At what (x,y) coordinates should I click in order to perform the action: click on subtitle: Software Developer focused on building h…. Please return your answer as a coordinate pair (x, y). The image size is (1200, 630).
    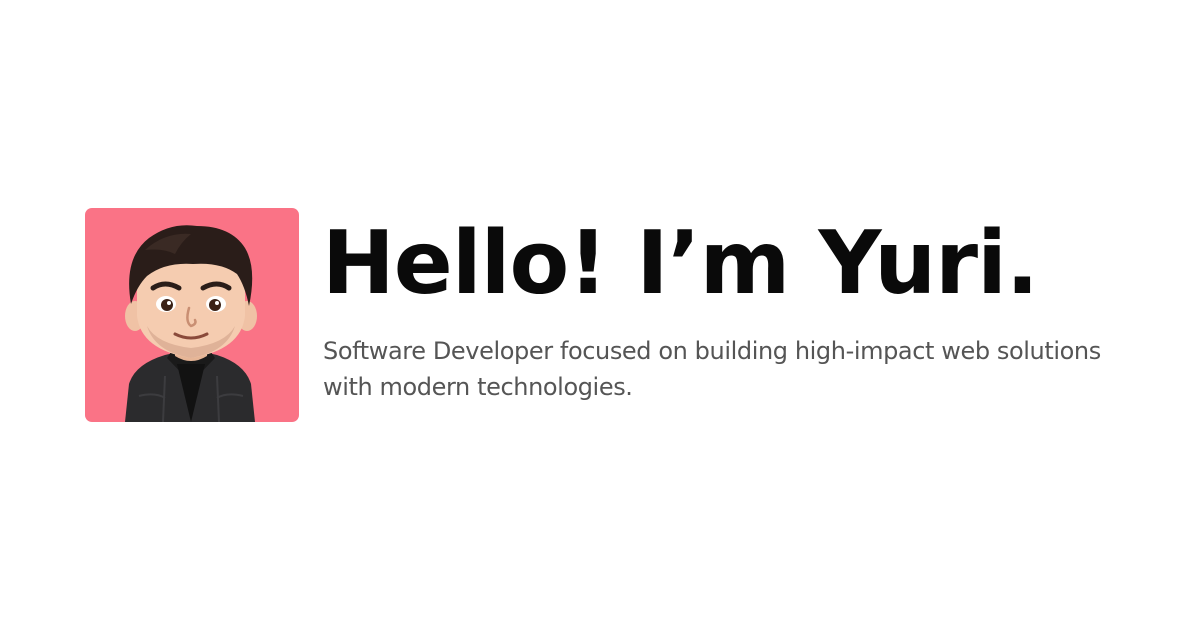
    Looking at the image, I should click on (712, 369).